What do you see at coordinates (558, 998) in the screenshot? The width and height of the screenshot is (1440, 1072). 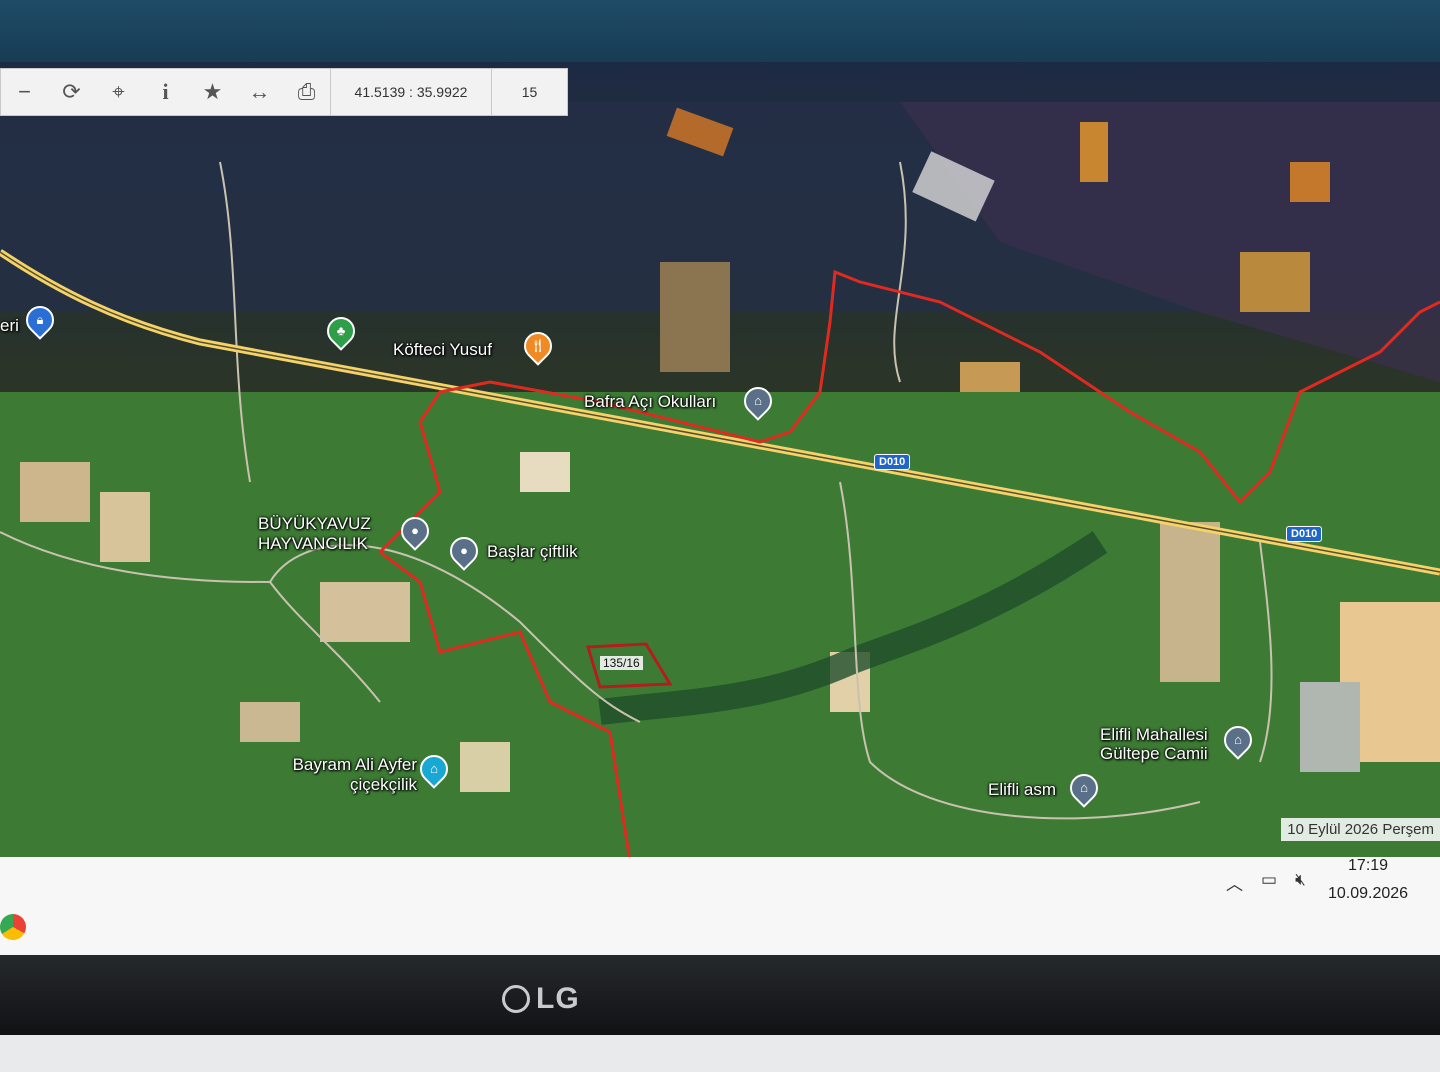 I see `monitor-brand: LG` at bounding box center [558, 998].